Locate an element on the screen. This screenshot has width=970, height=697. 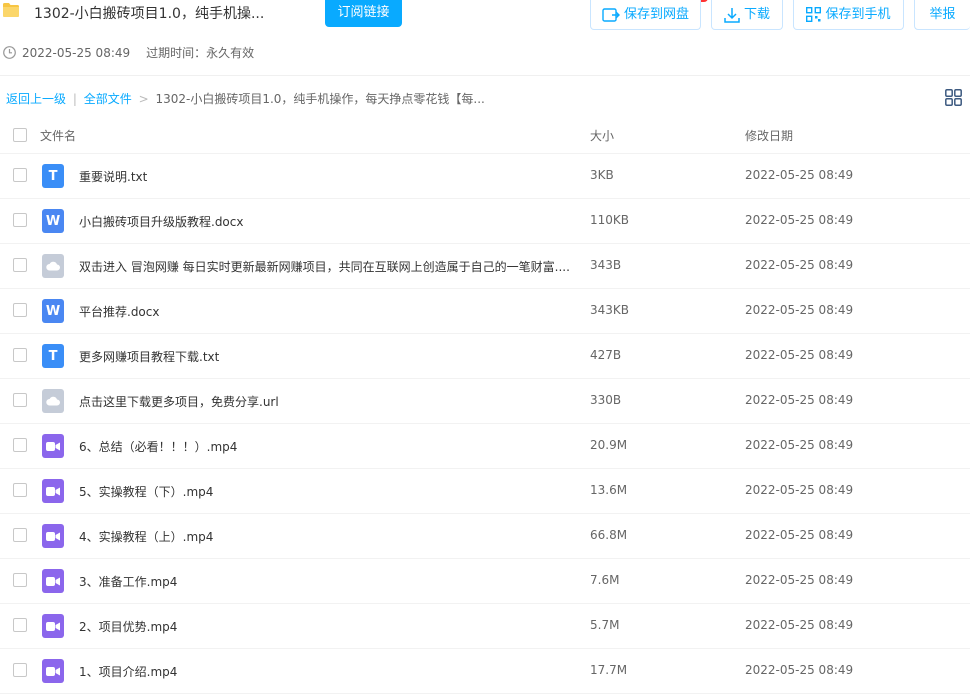
file-row: T 重要说明.txt 3KB 2022-05-25 08:49 is located at coordinates (485, 176).